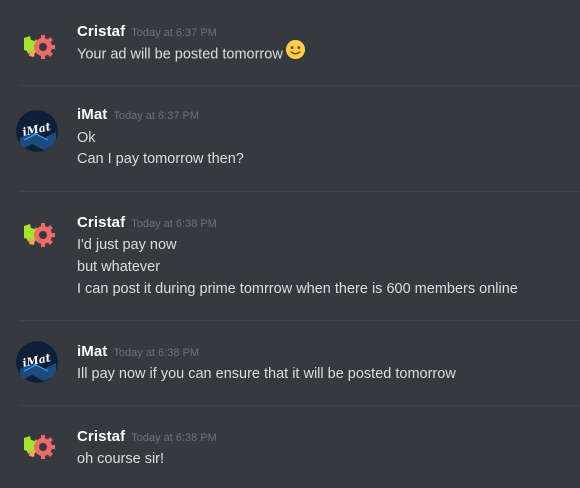 The width and height of the screenshot is (580, 488). I want to click on message-divider, so click(300, 85).